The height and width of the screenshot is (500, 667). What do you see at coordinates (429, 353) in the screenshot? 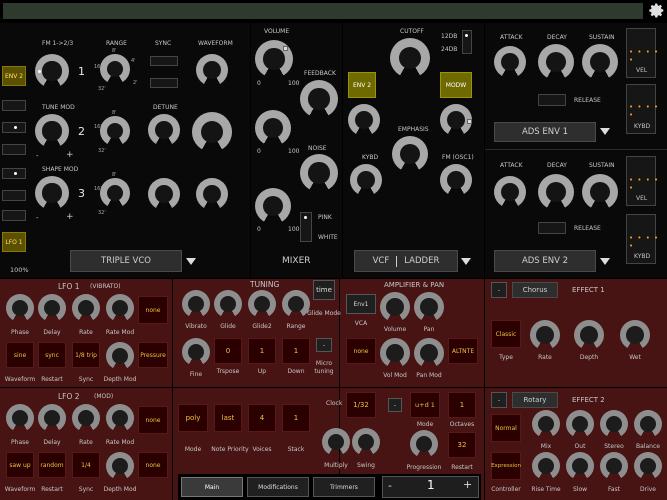
I see `pan-mod-knob` at bounding box center [429, 353].